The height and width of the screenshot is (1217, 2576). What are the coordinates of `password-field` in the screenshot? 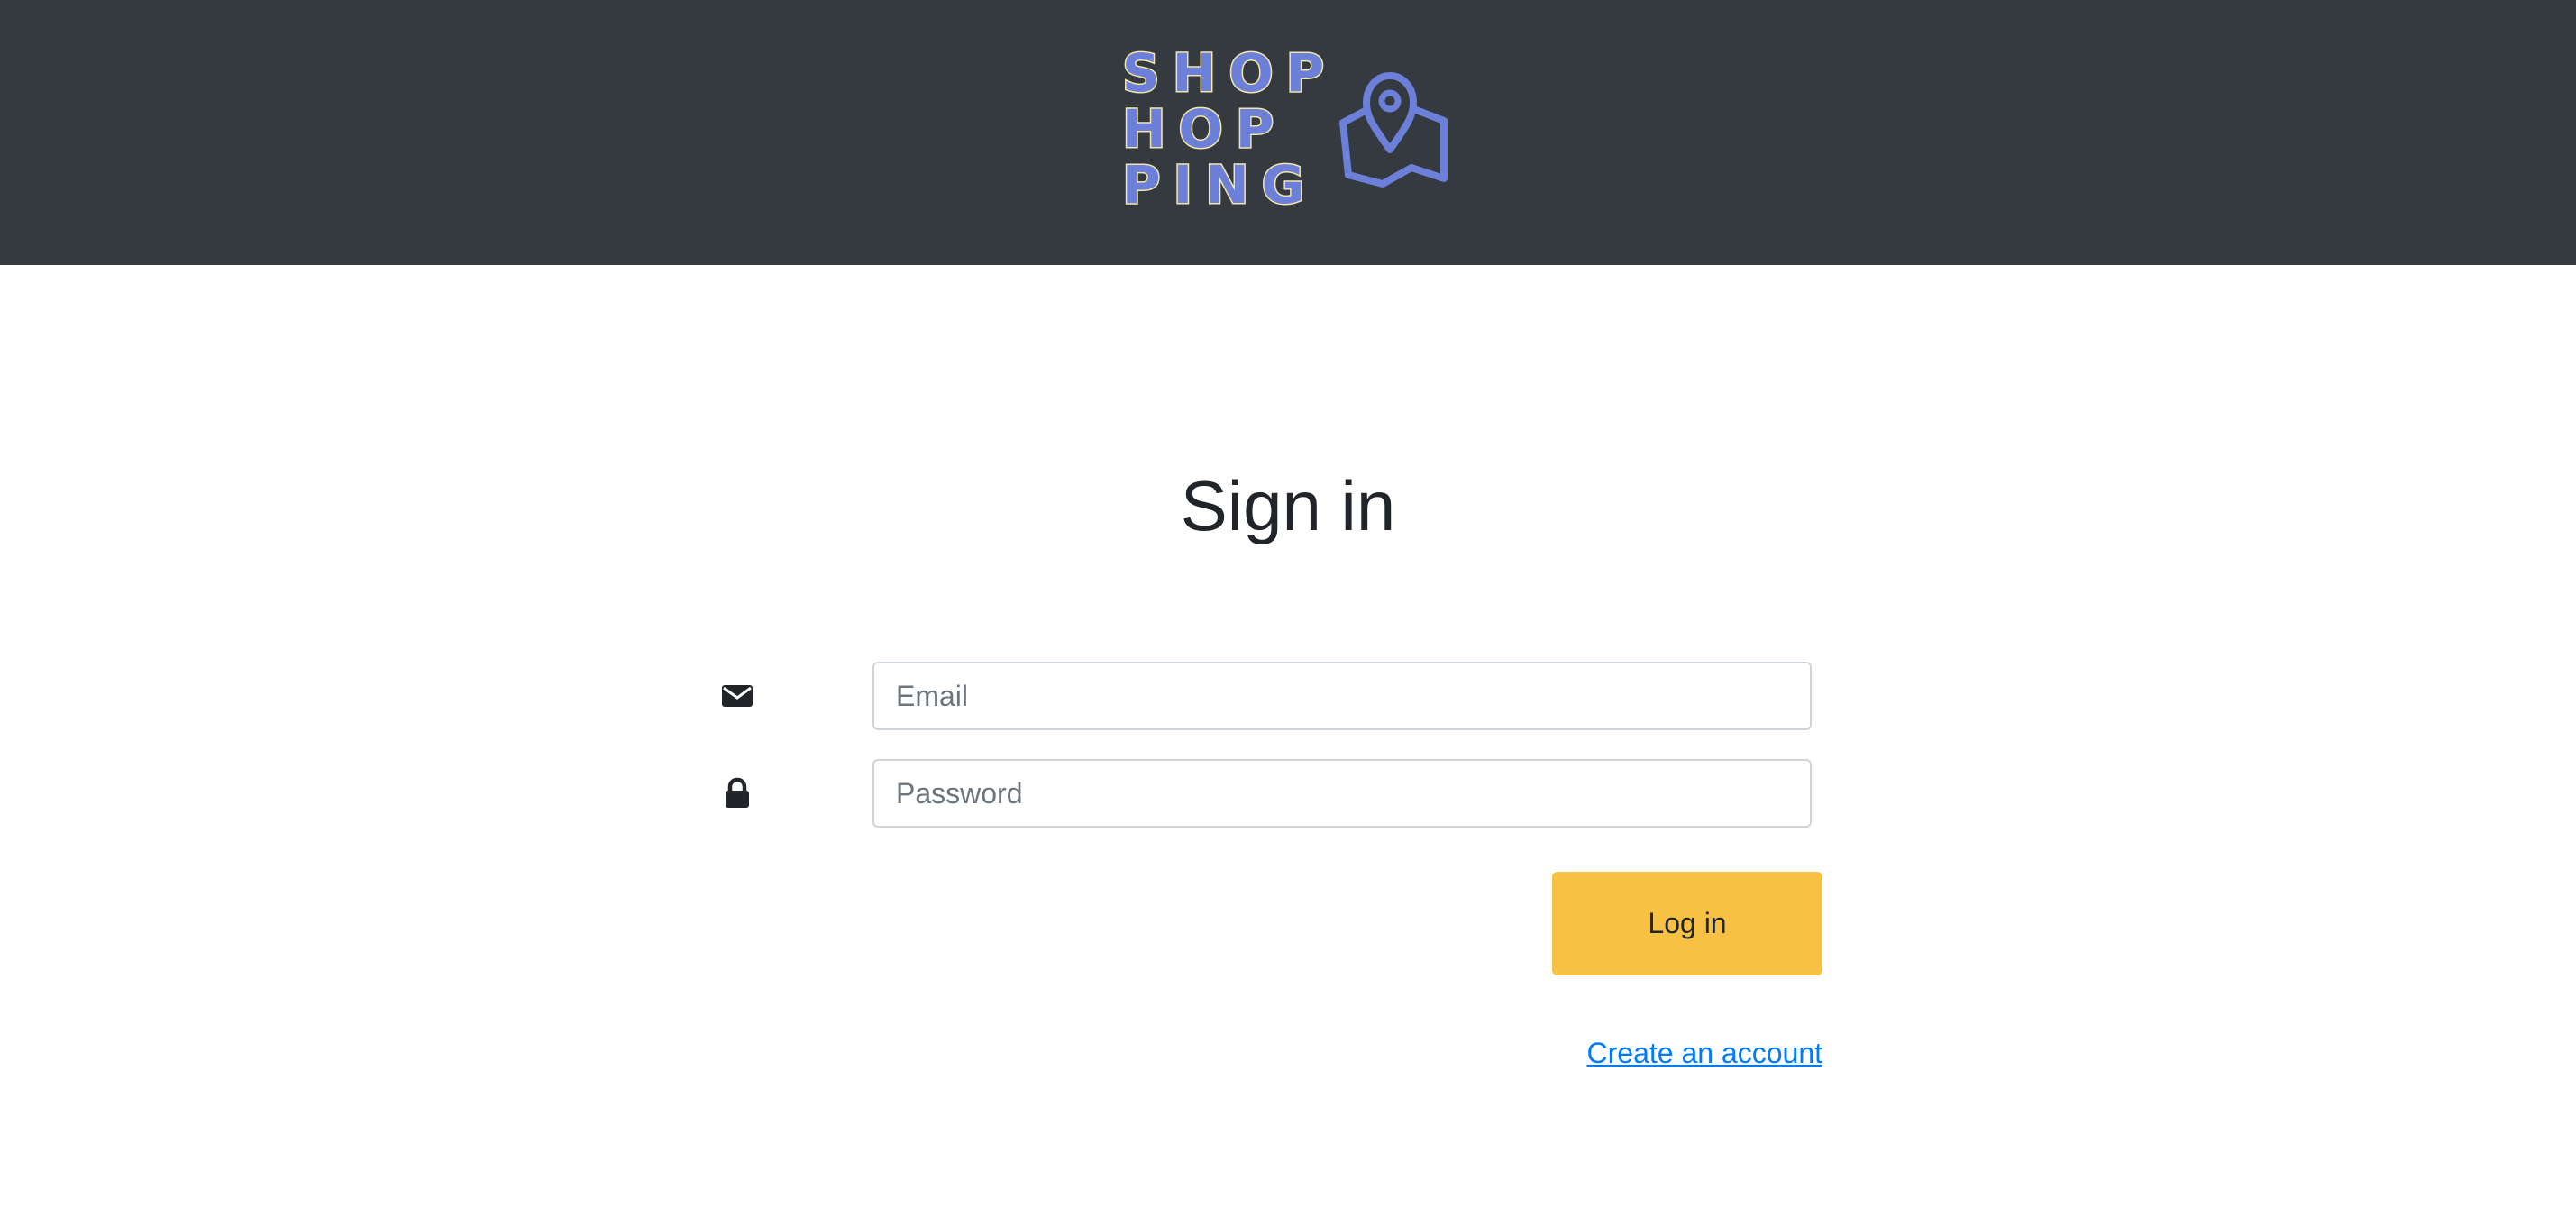 It's located at (1342, 793).